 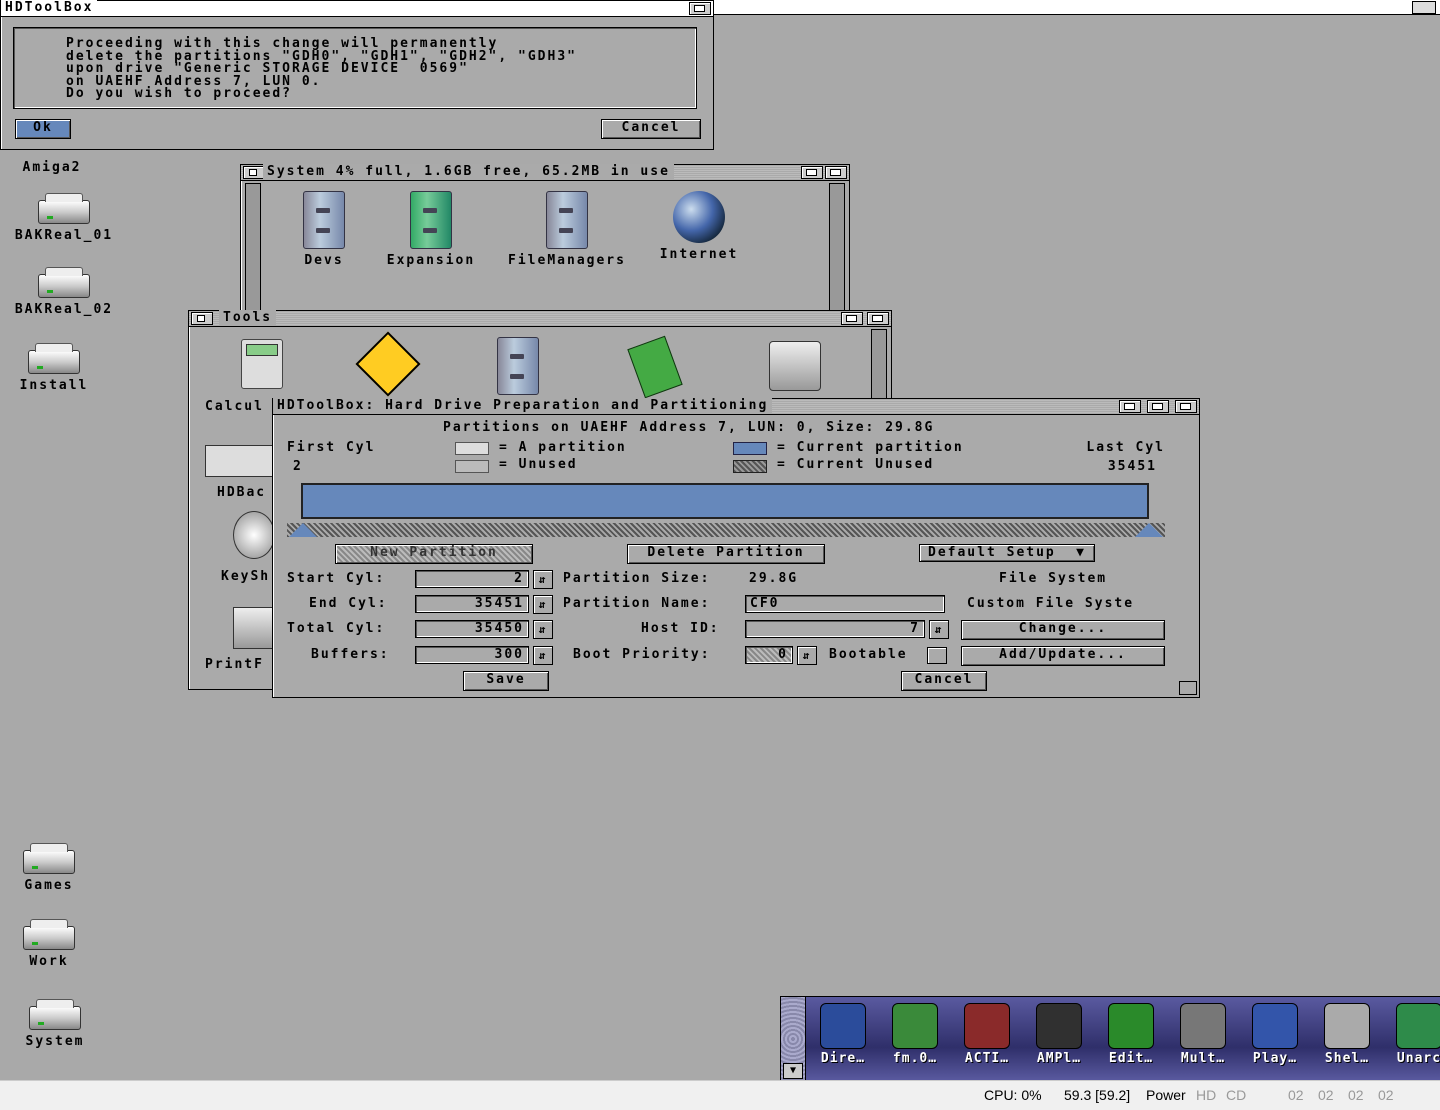 What do you see at coordinates (944, 681) in the screenshot?
I see `cancel-button: Cancel` at bounding box center [944, 681].